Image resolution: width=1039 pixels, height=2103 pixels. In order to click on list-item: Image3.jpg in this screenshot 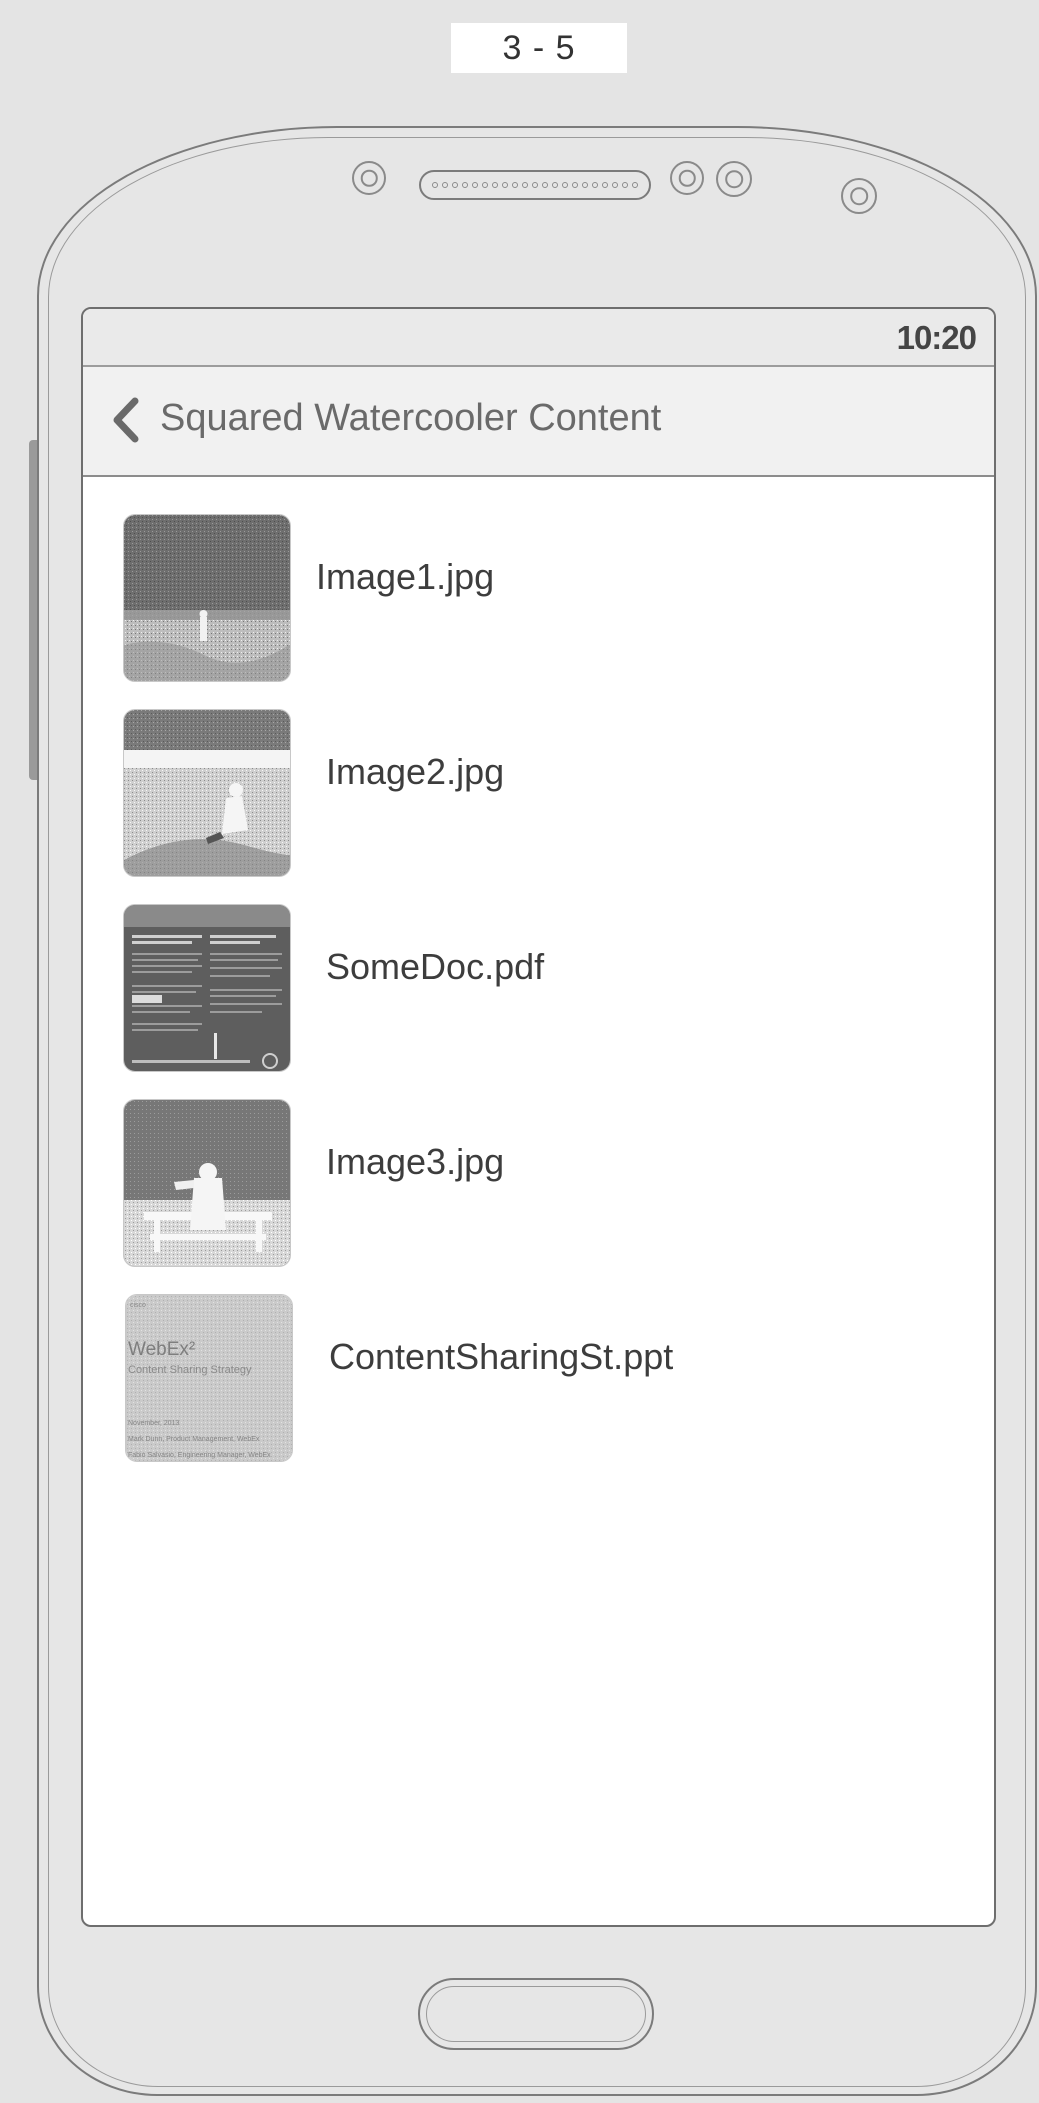, I will do `click(533, 1184)`.